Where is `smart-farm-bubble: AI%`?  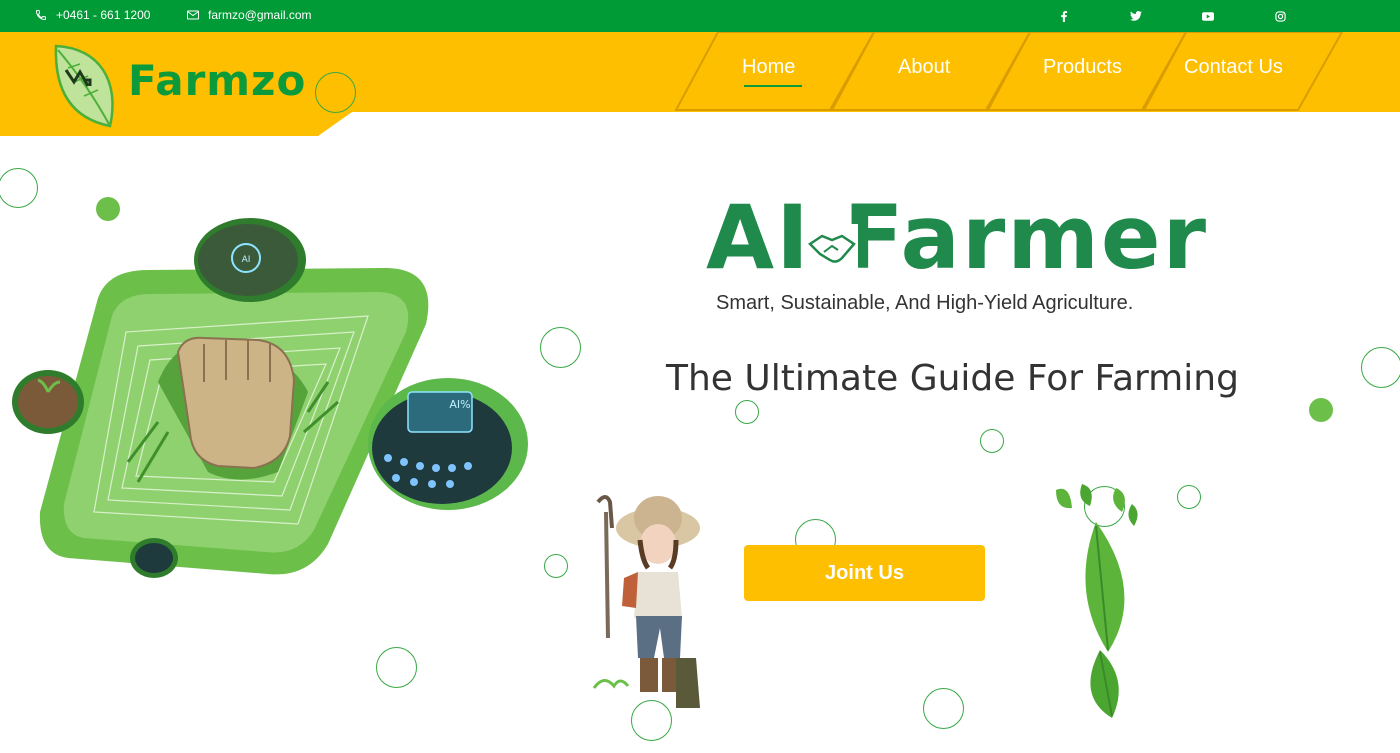 smart-farm-bubble: AI% is located at coordinates (448, 444).